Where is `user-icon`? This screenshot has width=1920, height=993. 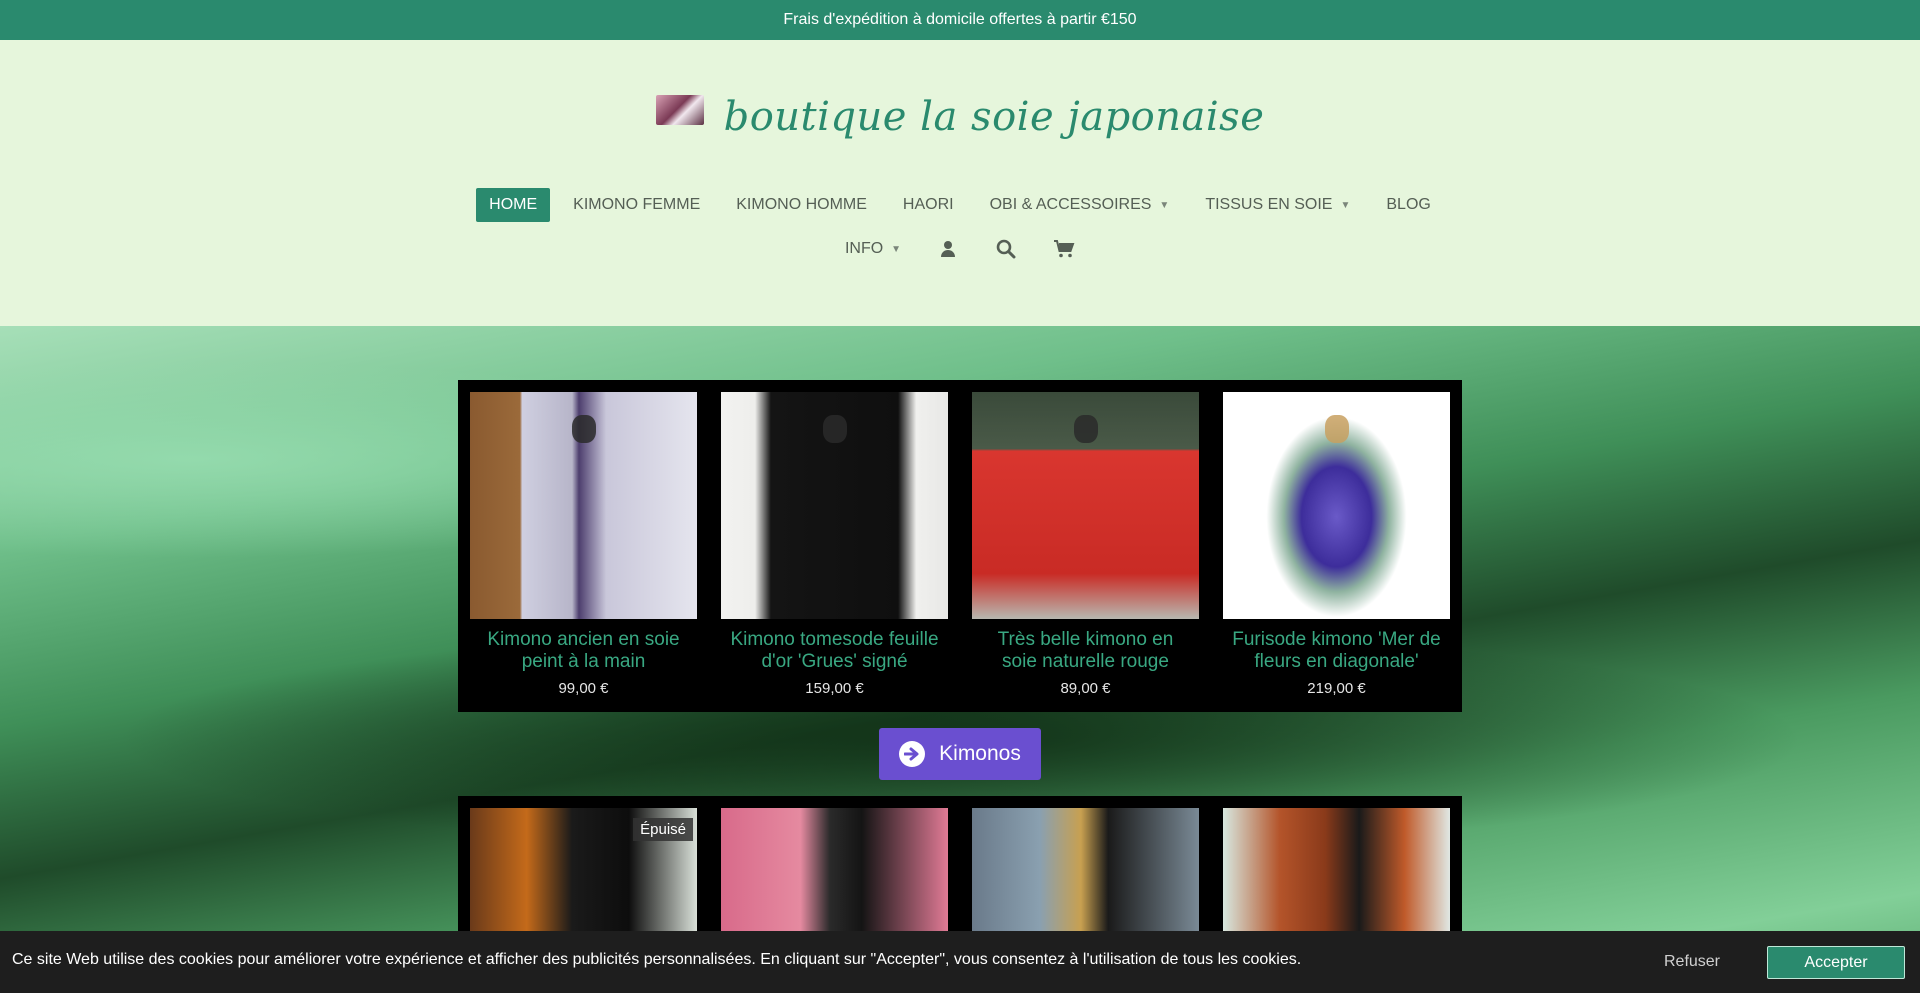
user-icon is located at coordinates (948, 249).